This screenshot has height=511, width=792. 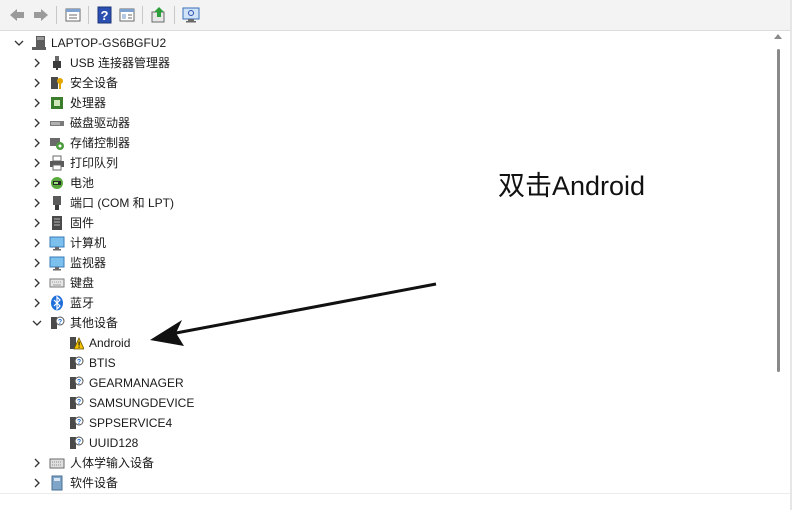 What do you see at coordinates (100, 143) in the screenshot?
I see `category-label: 存储控制器` at bounding box center [100, 143].